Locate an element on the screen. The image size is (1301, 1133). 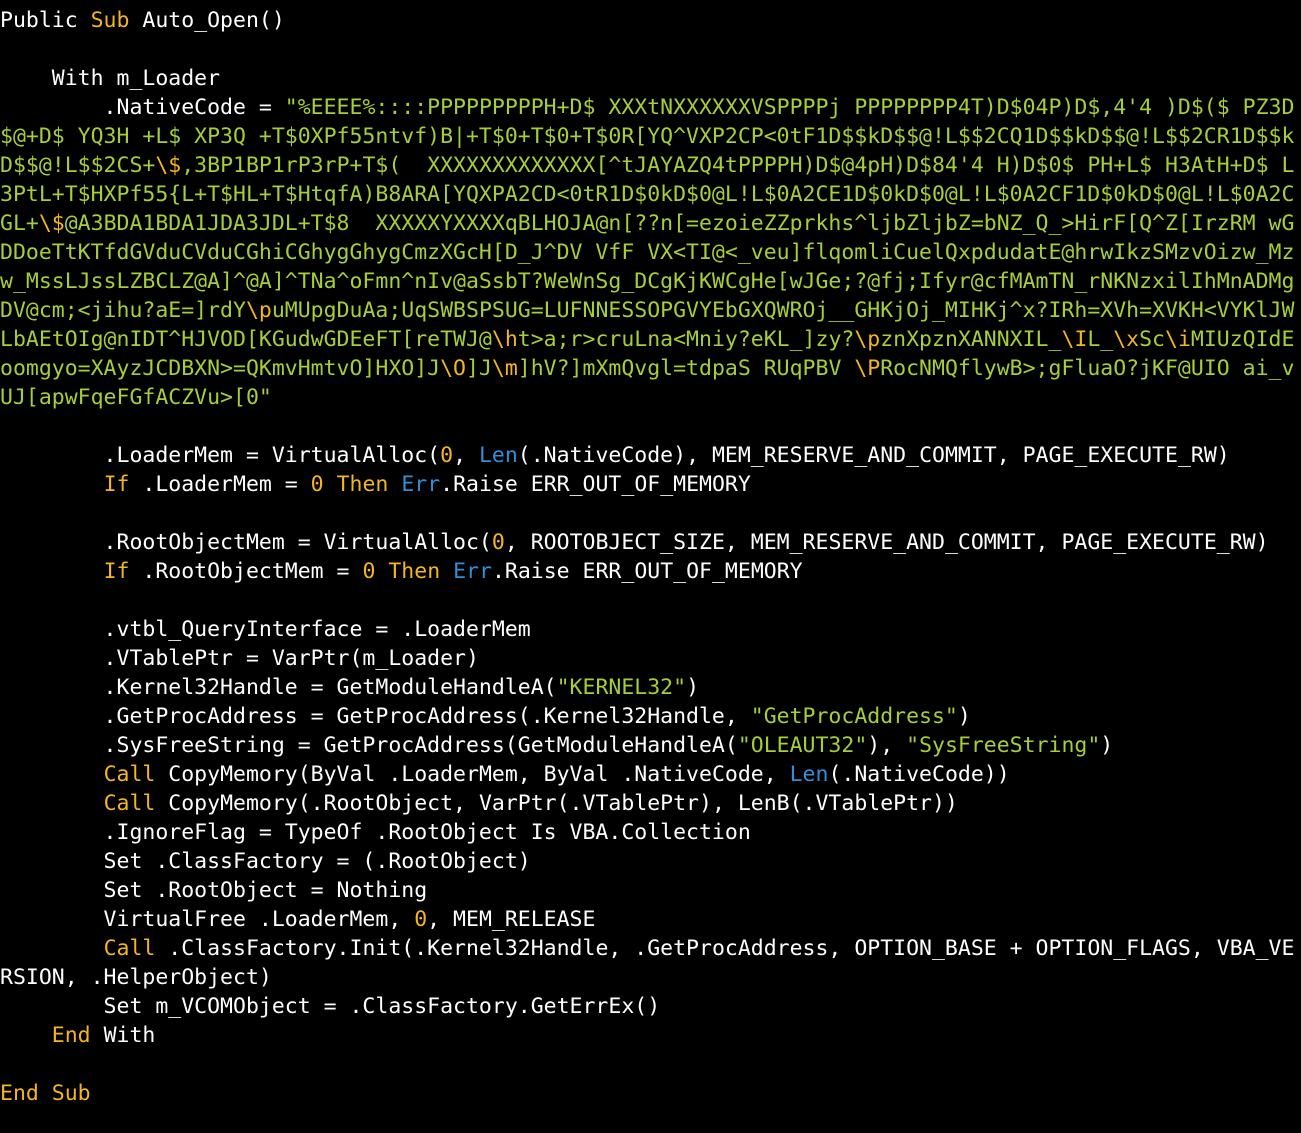
code-text: Auto_Open() is located at coordinates (207, 20).